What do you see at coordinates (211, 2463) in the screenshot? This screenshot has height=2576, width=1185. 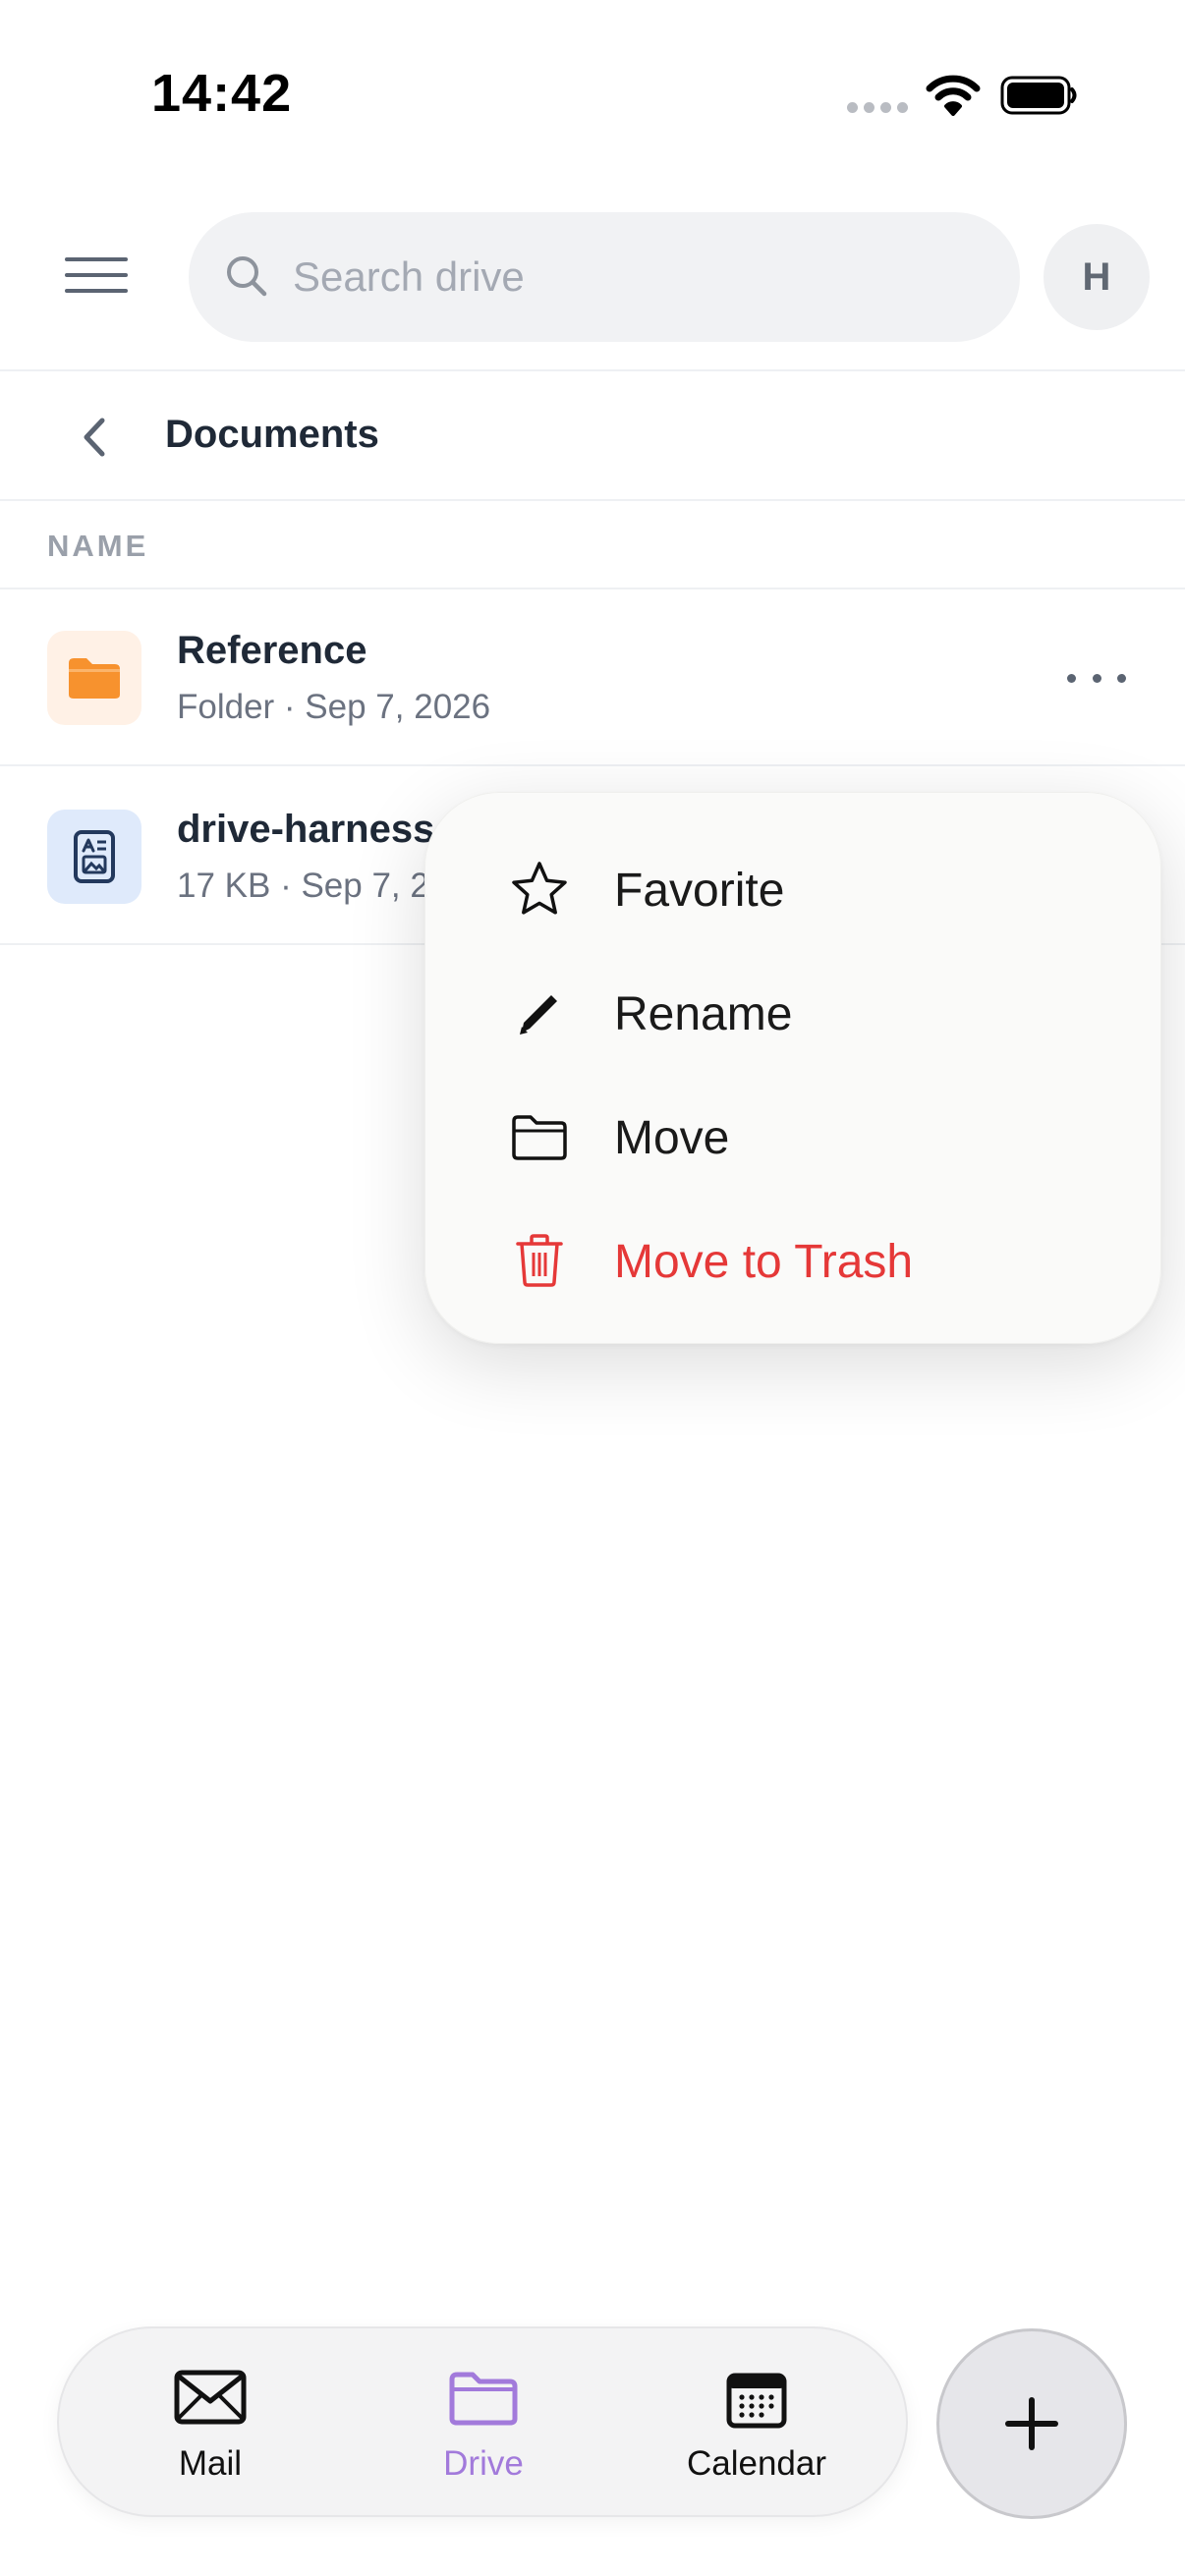 I see `tab-label: Mail` at bounding box center [211, 2463].